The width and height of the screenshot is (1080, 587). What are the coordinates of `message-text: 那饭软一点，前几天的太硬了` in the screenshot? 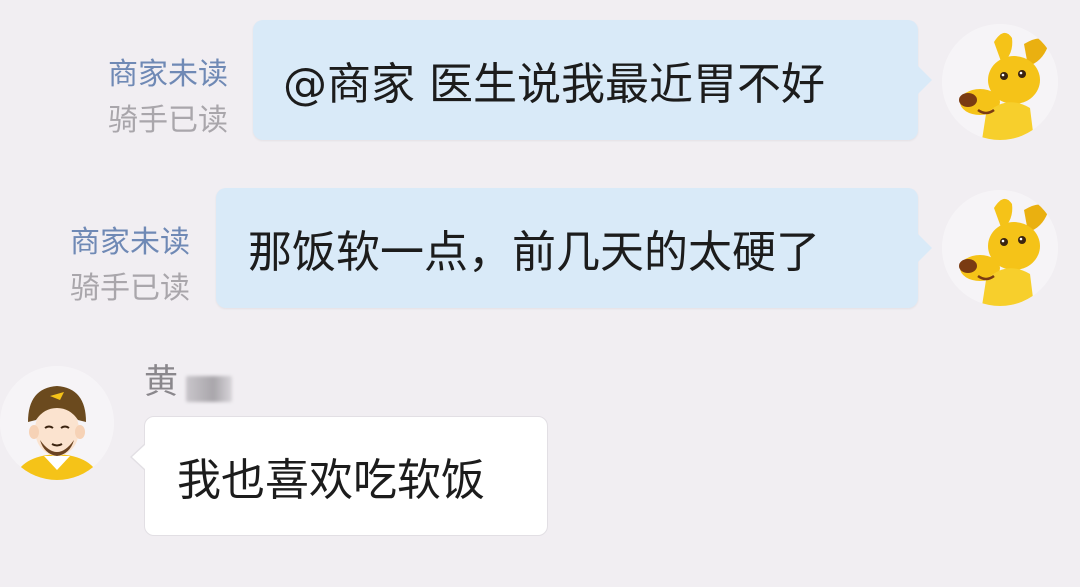 It's located at (534, 252).